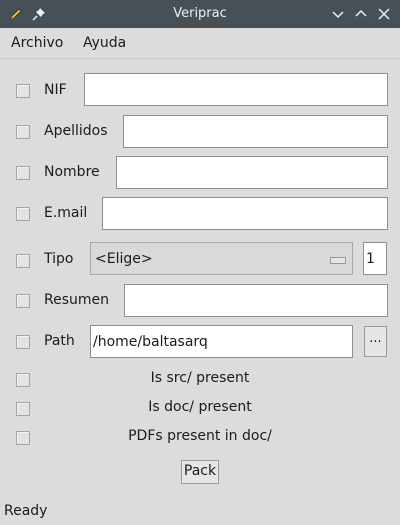  I want to click on tipo-checkbox, so click(23, 261).